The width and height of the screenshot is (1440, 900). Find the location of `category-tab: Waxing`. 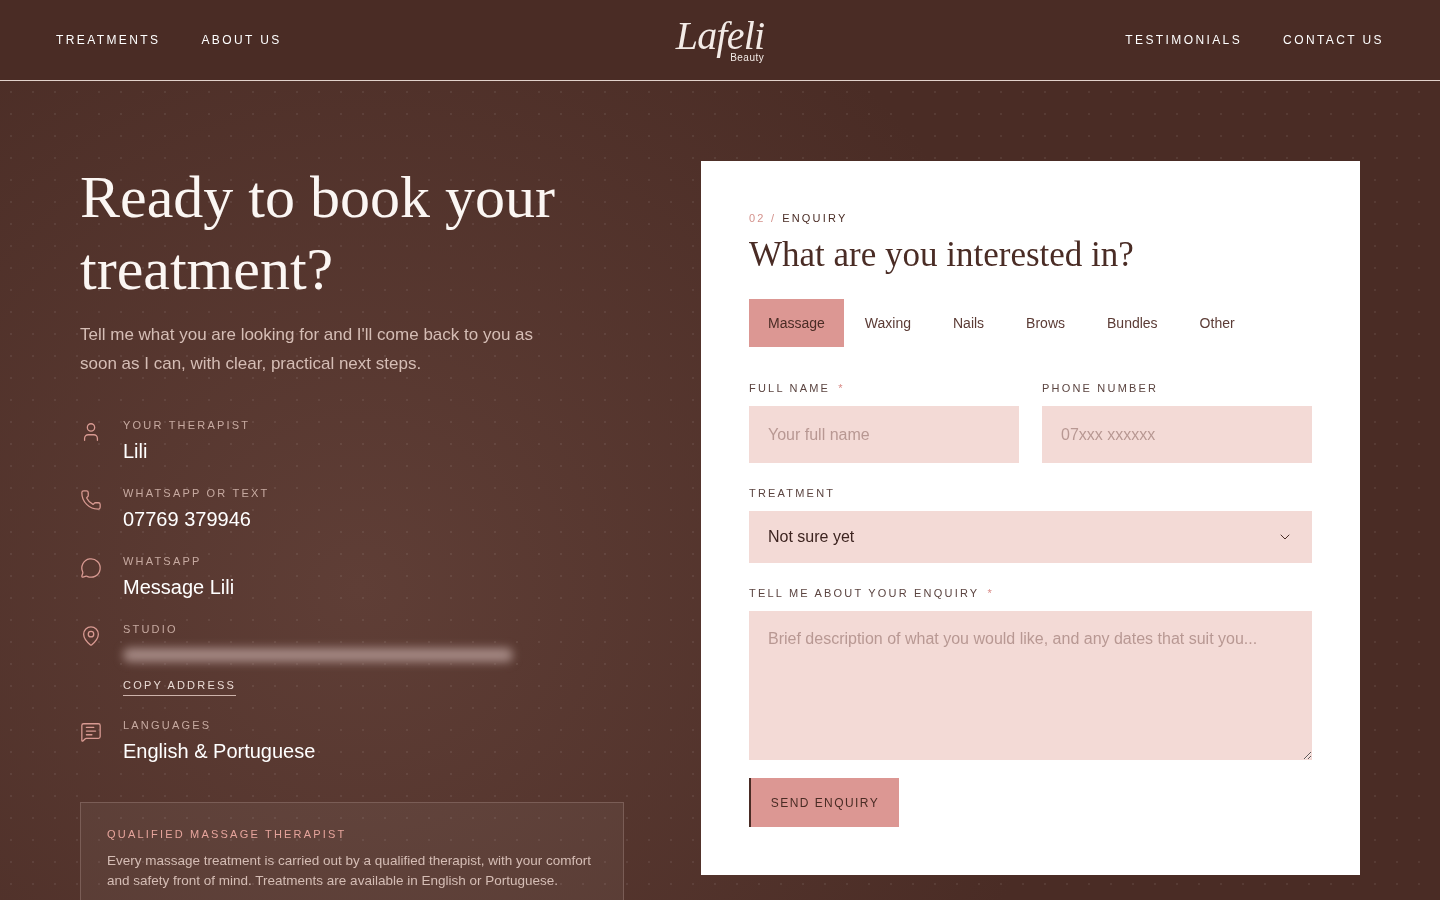

category-tab: Waxing is located at coordinates (887, 323).